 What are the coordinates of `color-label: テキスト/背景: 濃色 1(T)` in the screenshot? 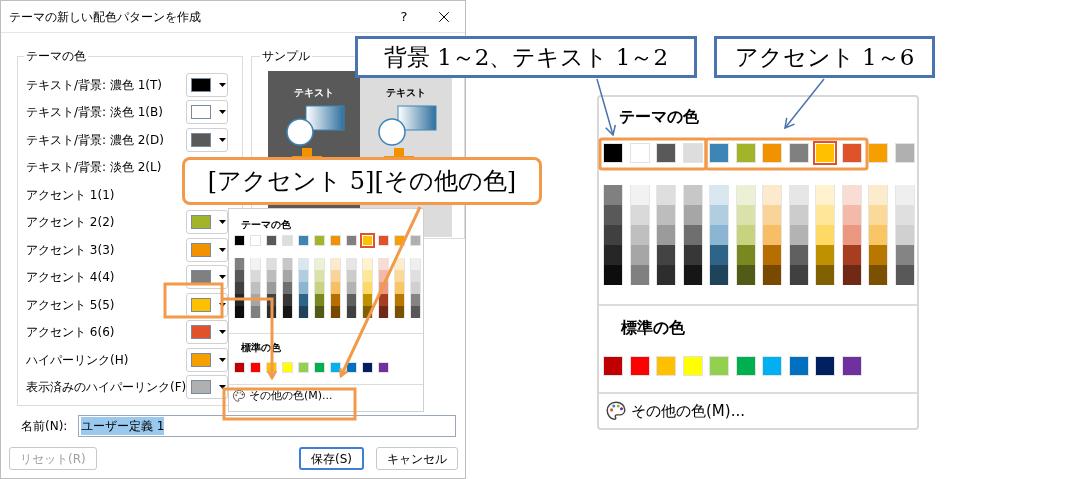 It's located at (94, 85).